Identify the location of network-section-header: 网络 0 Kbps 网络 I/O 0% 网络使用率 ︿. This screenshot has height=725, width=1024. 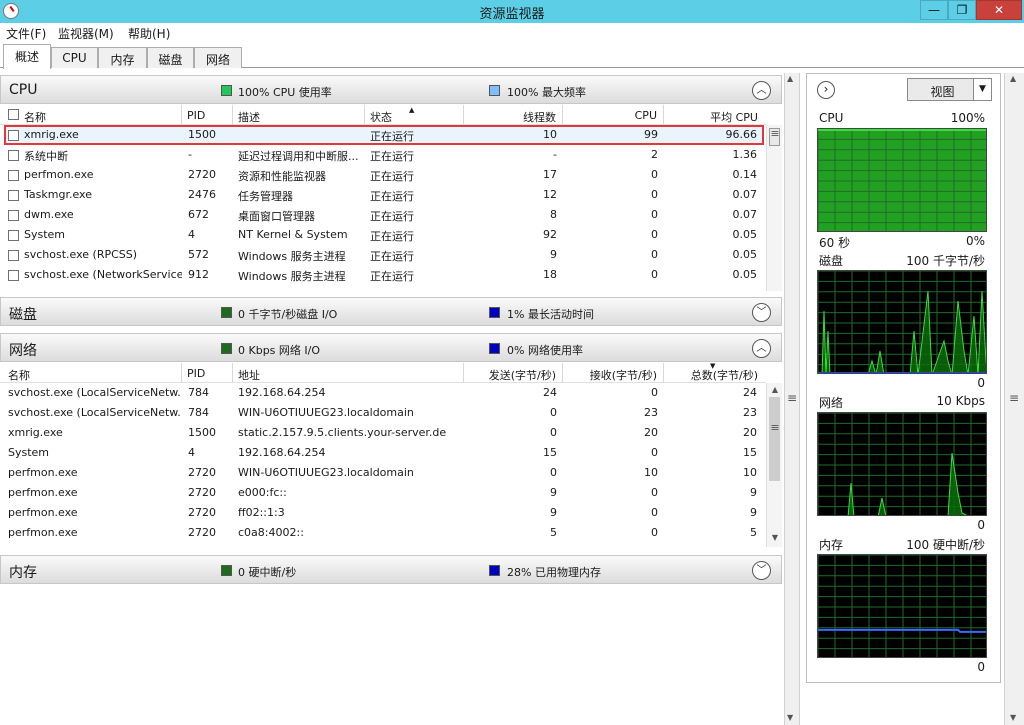
(391, 347).